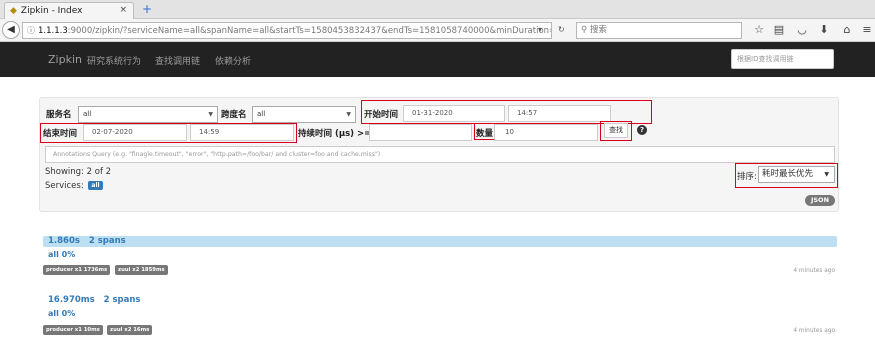 The image size is (875, 358). What do you see at coordinates (420, 132) in the screenshot?
I see `duration-input` at bounding box center [420, 132].